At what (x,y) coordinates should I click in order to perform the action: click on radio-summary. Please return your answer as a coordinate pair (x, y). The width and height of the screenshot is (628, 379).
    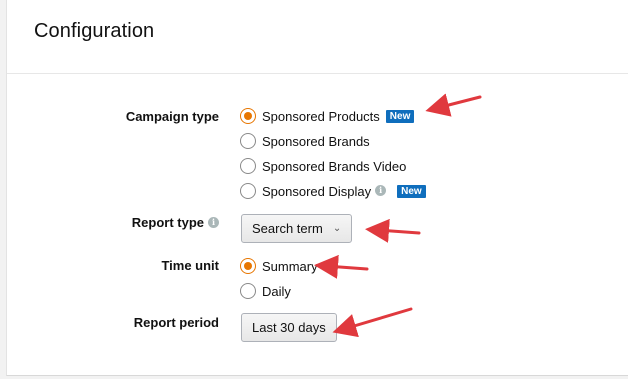
    Looking at the image, I should click on (248, 266).